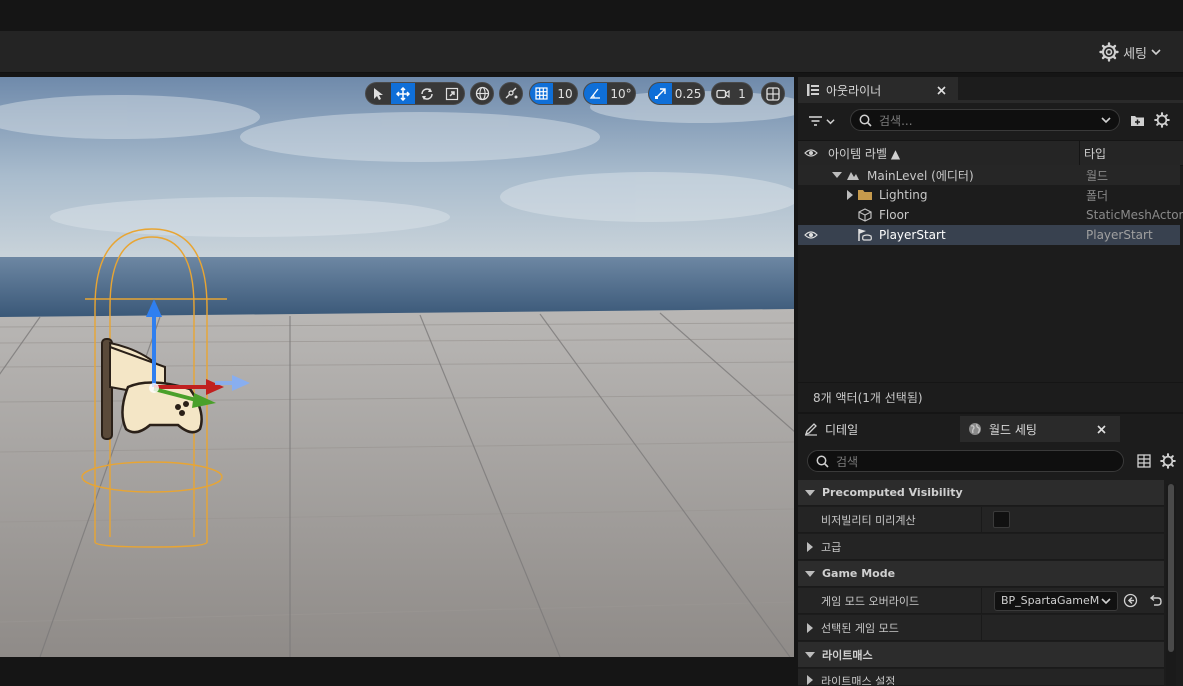  Describe the element at coordinates (688, 93) in the screenshot. I see `scale-snap-value: 0.25` at that location.